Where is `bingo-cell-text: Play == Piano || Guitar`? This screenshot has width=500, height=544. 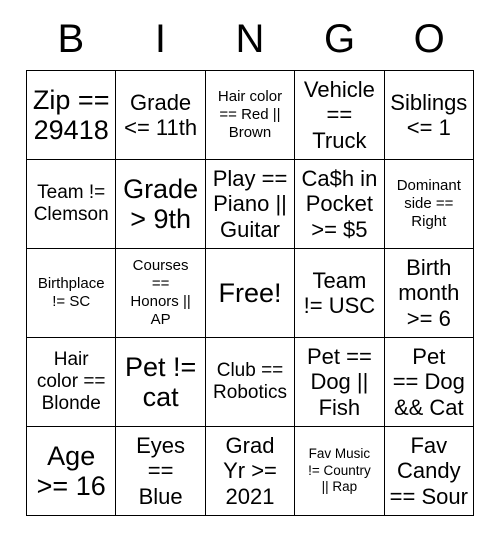
bingo-cell-text: Play == Piano || Guitar is located at coordinates (250, 204).